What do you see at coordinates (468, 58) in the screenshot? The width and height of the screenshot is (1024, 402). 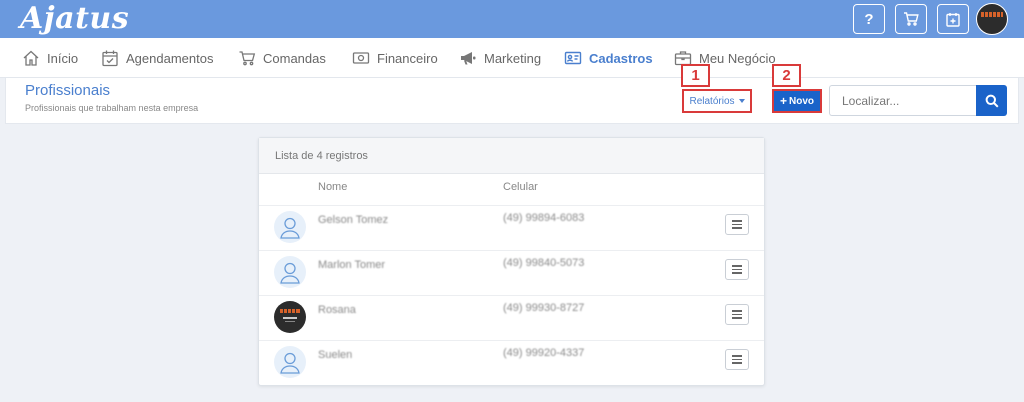 I see `megaphone-icon` at bounding box center [468, 58].